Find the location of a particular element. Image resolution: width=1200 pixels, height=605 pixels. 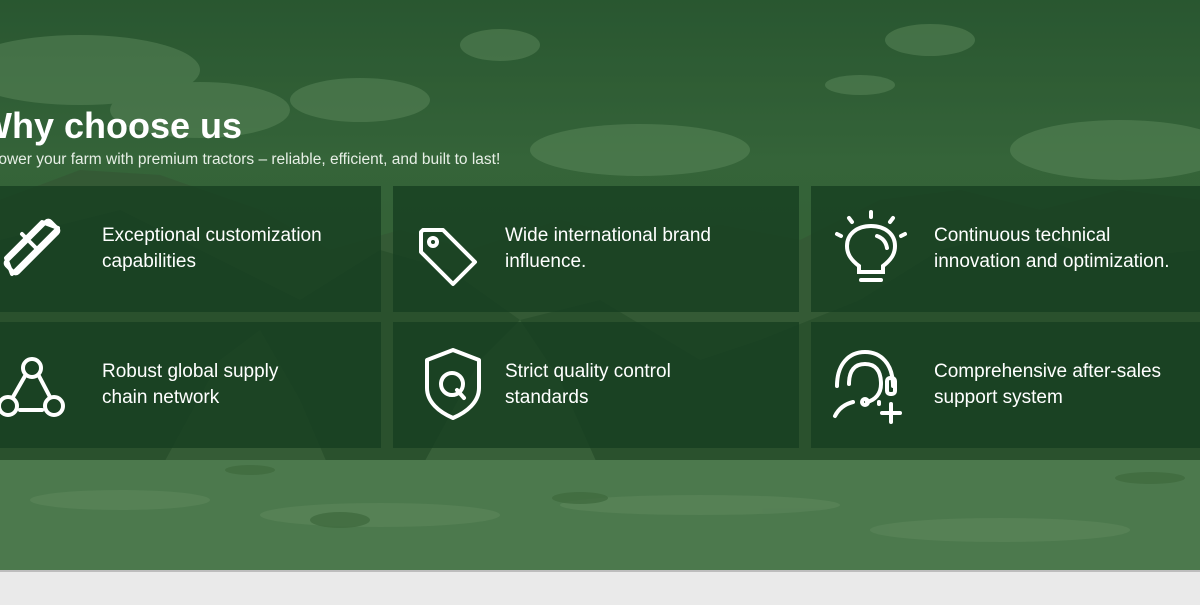

network-icon is located at coordinates (37, 384).